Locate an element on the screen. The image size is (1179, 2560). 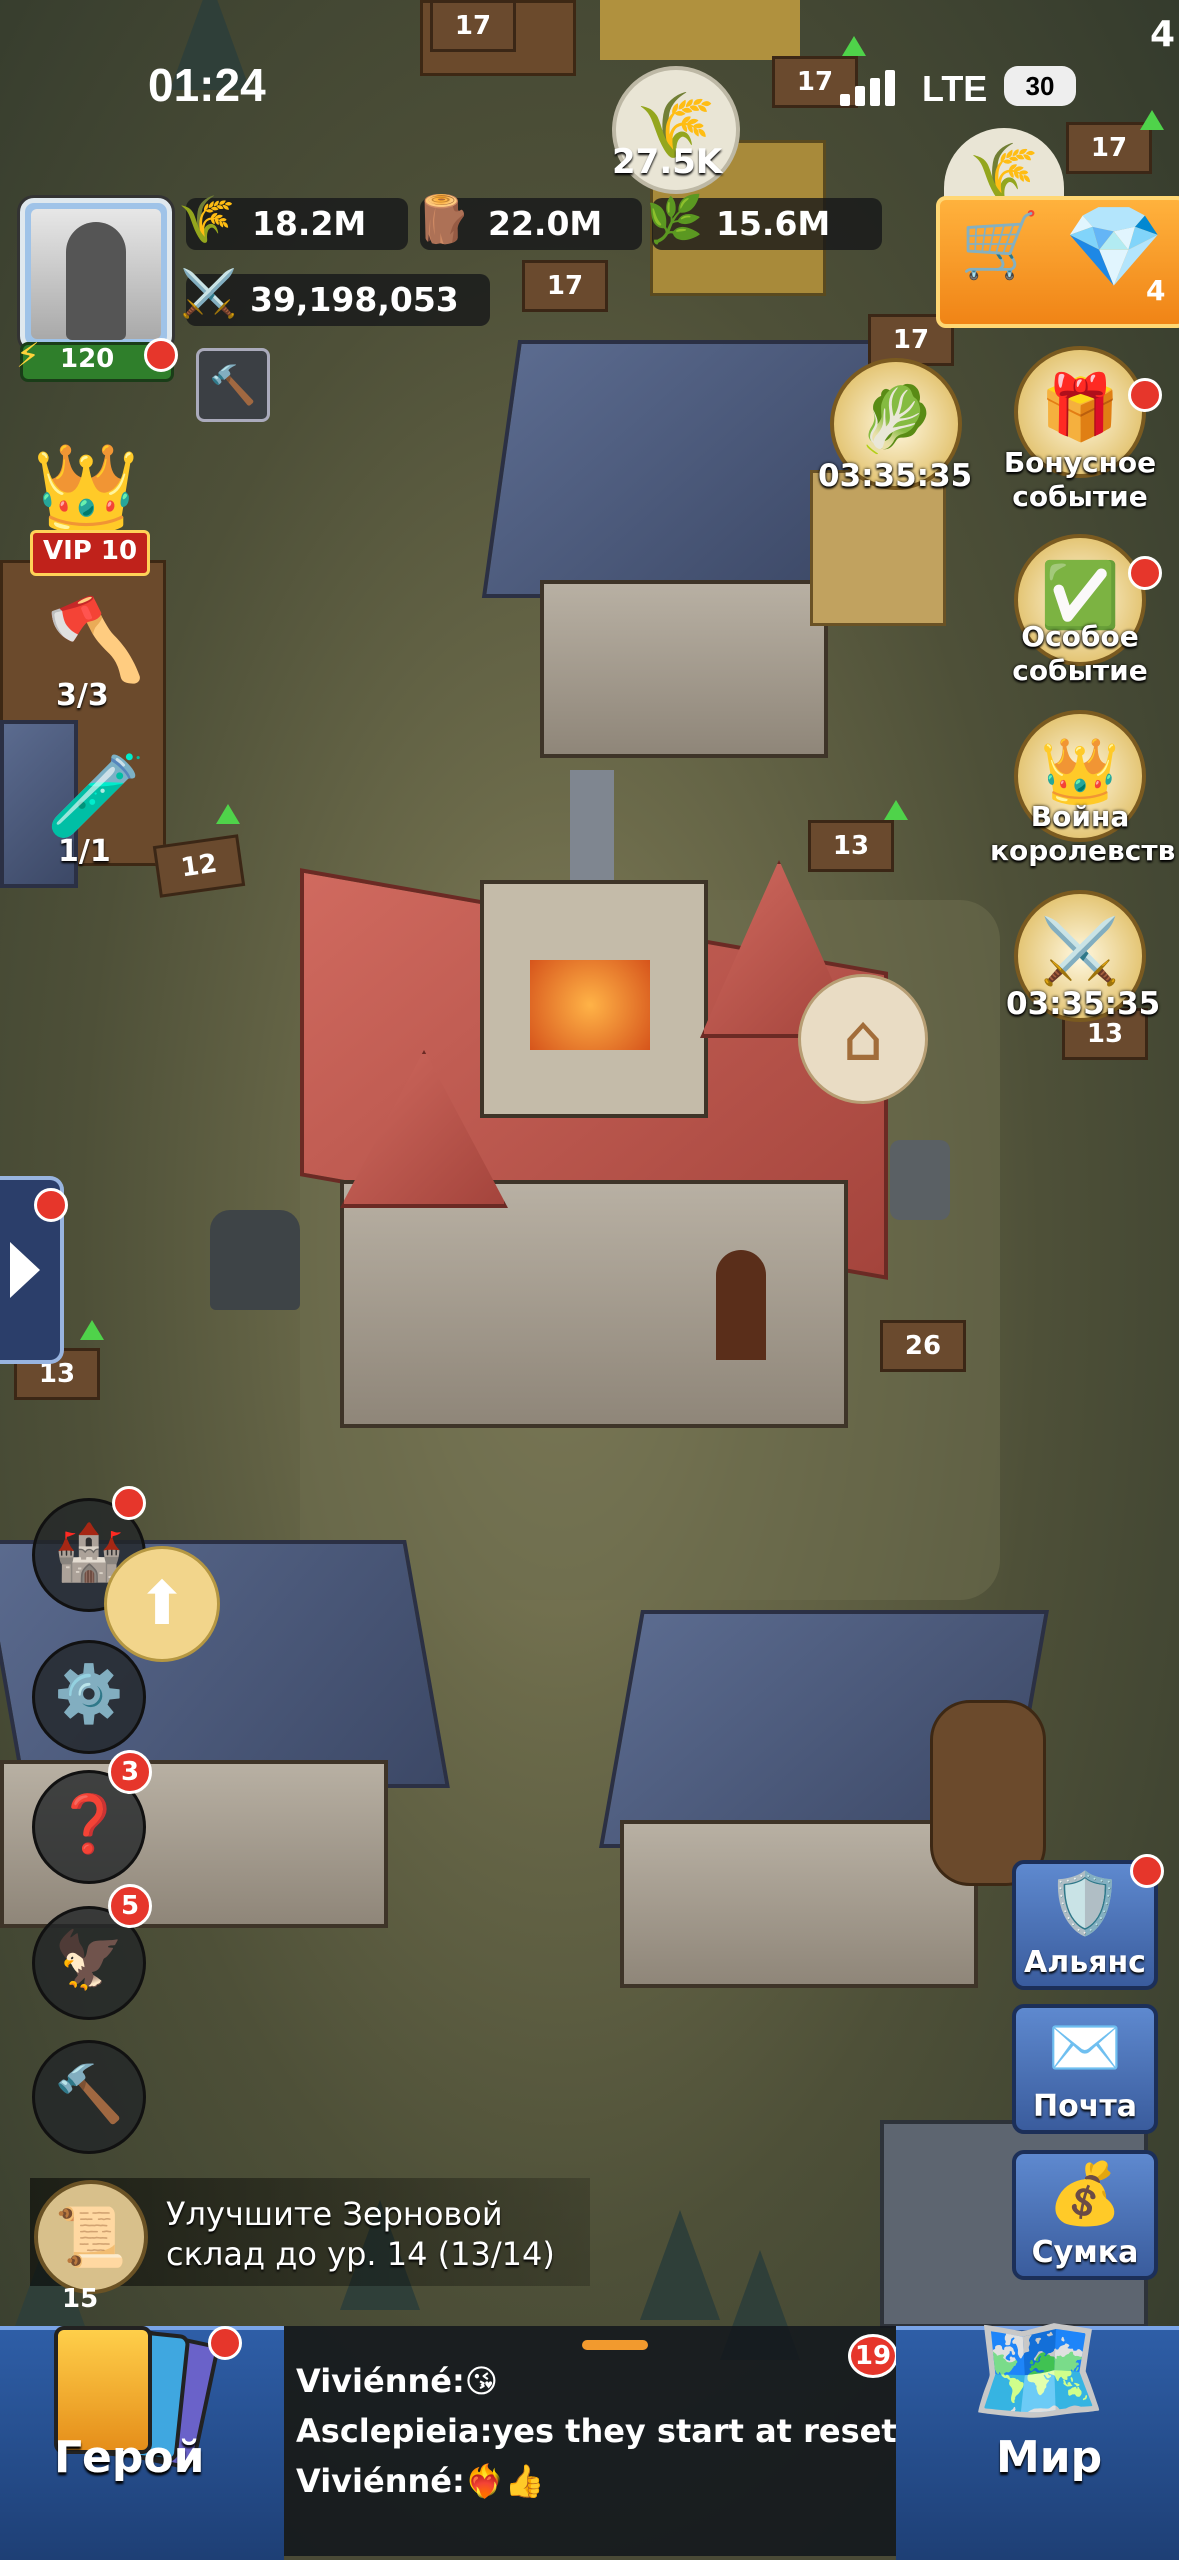
chevron-right-icon is located at coordinates (25, 1270).